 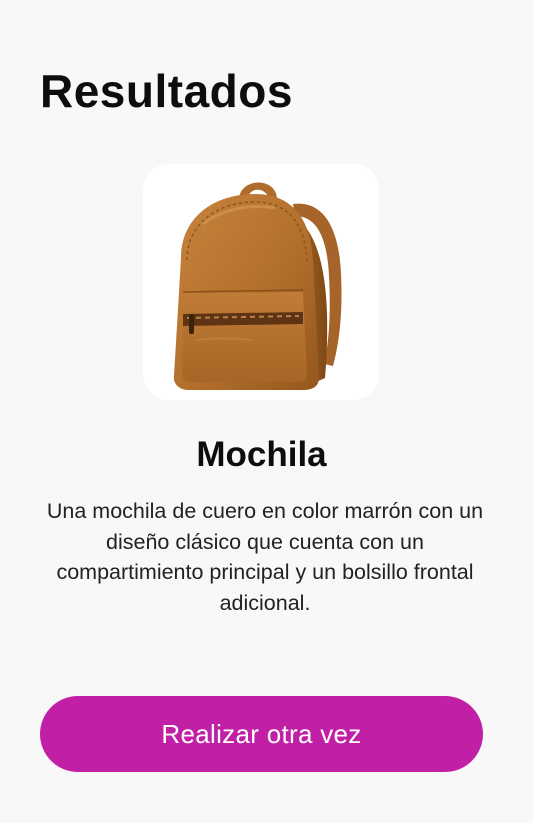 I want to click on product-name: Mochila, so click(x=261, y=454).